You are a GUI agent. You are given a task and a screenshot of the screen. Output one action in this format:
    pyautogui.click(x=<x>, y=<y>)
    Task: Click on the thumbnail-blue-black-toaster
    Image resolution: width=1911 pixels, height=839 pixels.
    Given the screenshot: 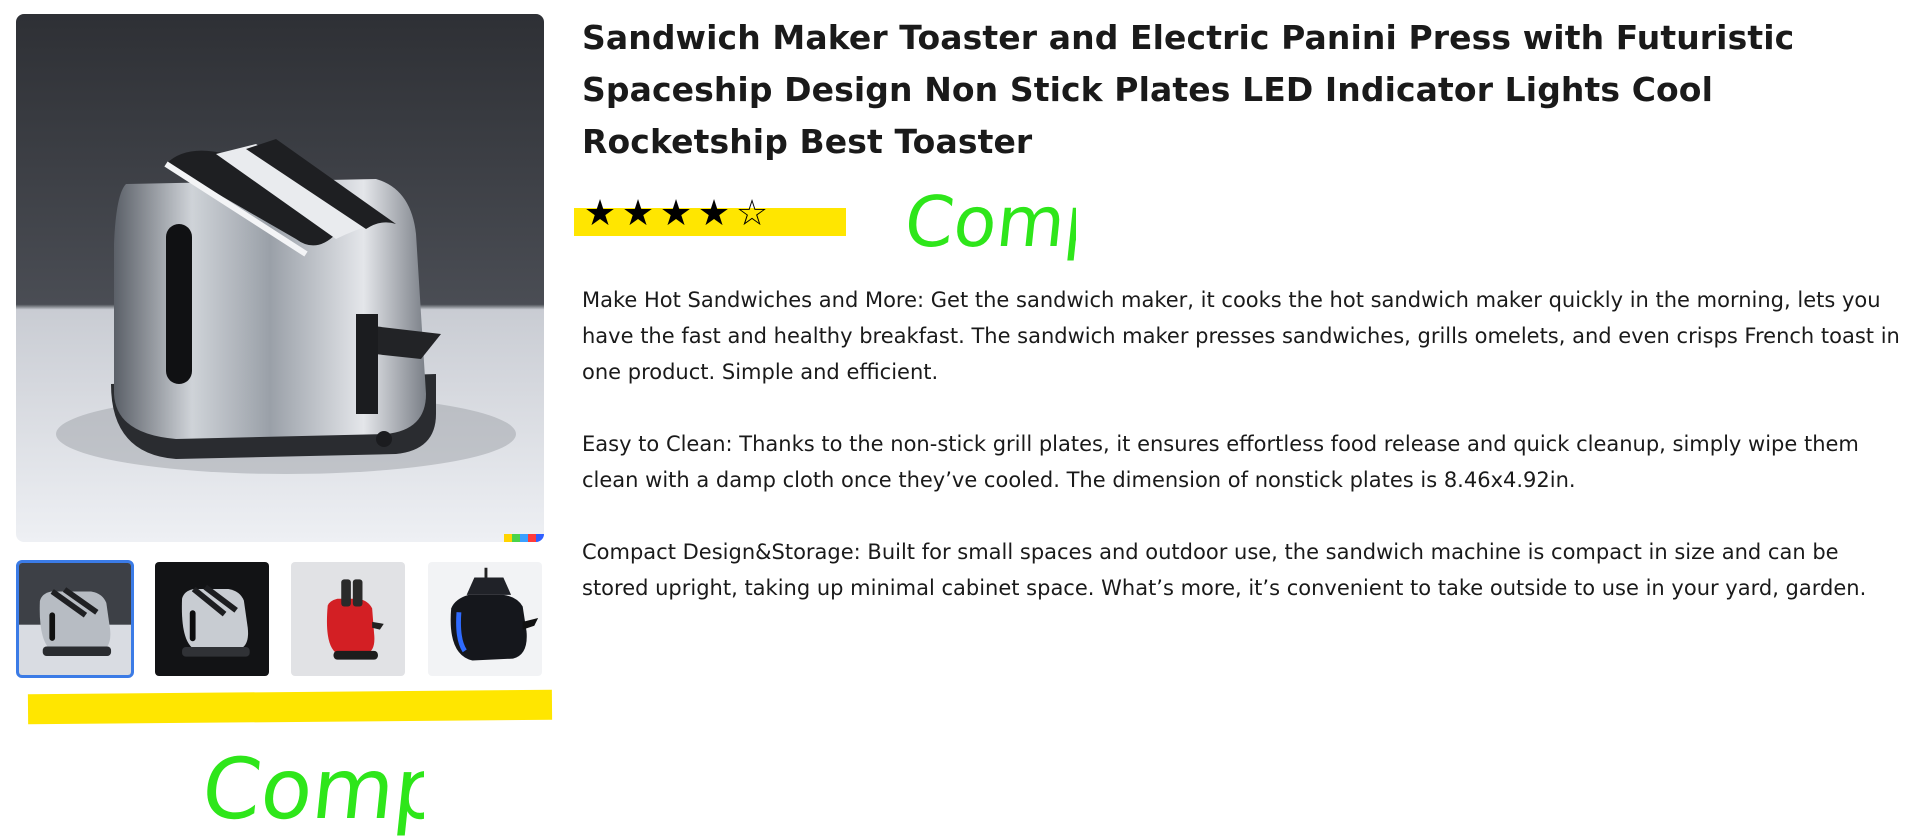 What is the action you would take?
    pyautogui.click(x=485, y=619)
    